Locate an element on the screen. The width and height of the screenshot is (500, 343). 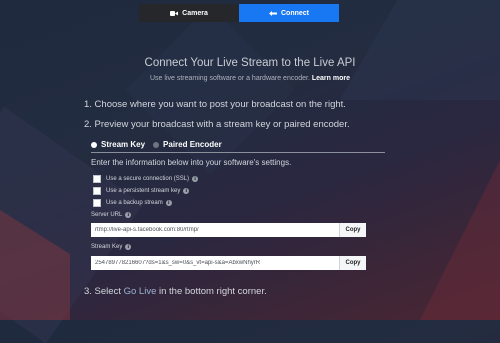
stream-key-input is located at coordinates (215, 263).